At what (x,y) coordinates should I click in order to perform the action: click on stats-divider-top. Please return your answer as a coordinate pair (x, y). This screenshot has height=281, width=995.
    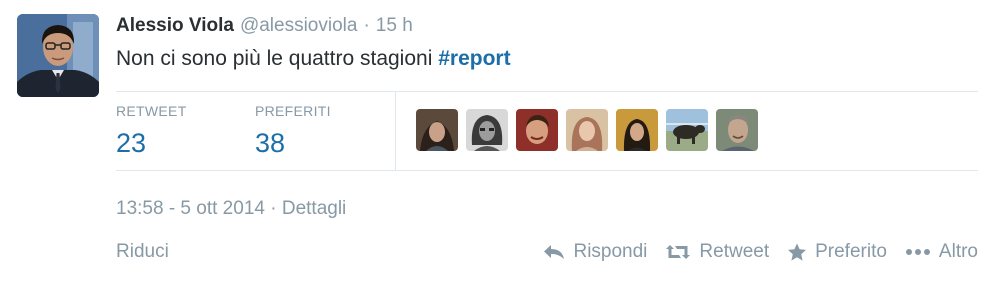
    Looking at the image, I should click on (547, 91).